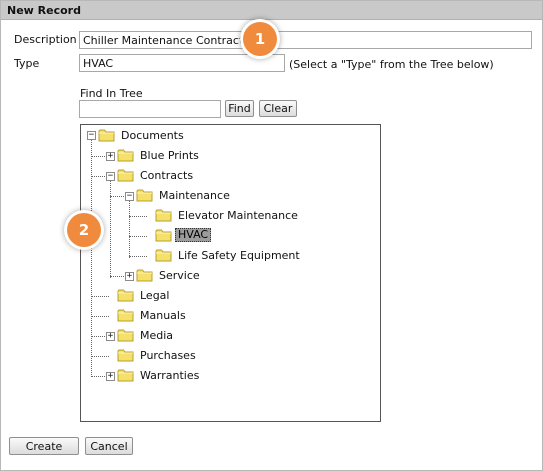  Describe the element at coordinates (150, 109) in the screenshot. I see `find-in-tree-input` at that location.